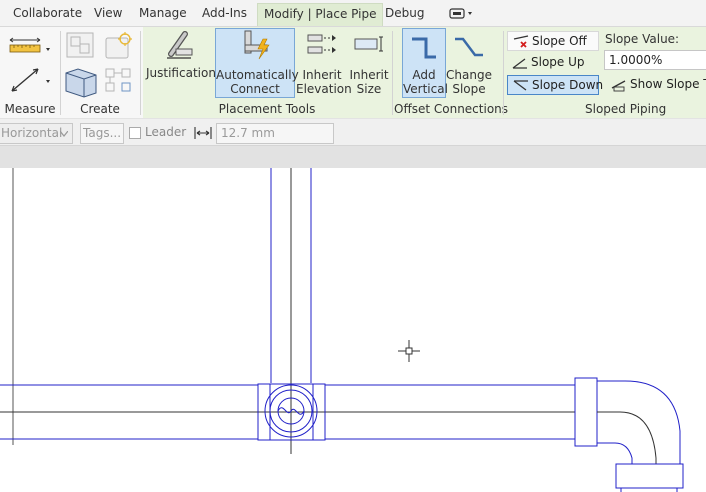  What do you see at coordinates (257, 75) in the screenshot?
I see `auto-connect-label-line1: Automatically` at bounding box center [257, 75].